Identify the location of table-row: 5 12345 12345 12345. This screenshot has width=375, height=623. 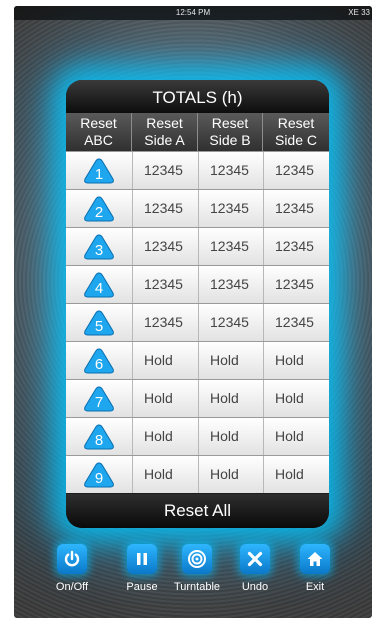
(197, 322).